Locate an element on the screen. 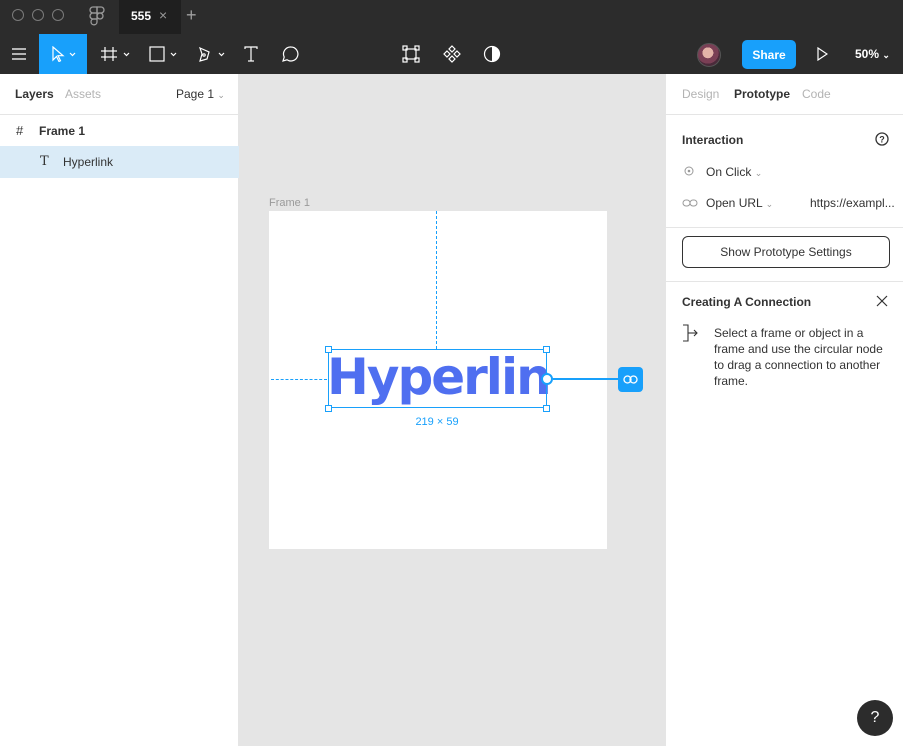 Image resolution: width=903 pixels, height=746 pixels. frame-icon is located at coordinates (115, 54).